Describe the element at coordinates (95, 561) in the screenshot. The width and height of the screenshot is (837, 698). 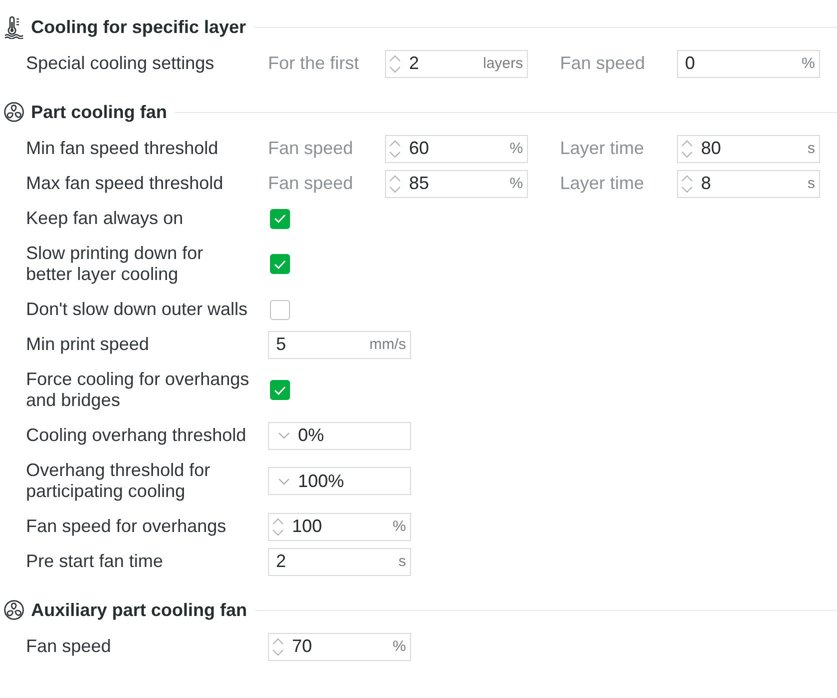
I see `setting-label: Pre start fan time` at that location.